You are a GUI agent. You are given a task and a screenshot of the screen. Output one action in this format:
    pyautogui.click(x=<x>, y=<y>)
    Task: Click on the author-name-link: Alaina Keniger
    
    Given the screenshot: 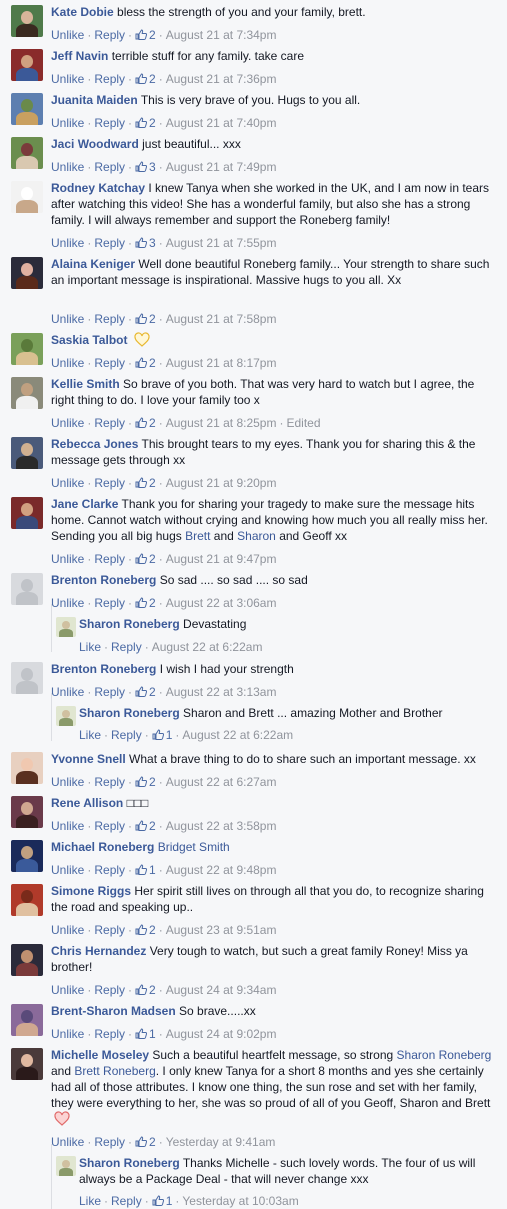 What is the action you would take?
    pyautogui.click(x=93, y=264)
    